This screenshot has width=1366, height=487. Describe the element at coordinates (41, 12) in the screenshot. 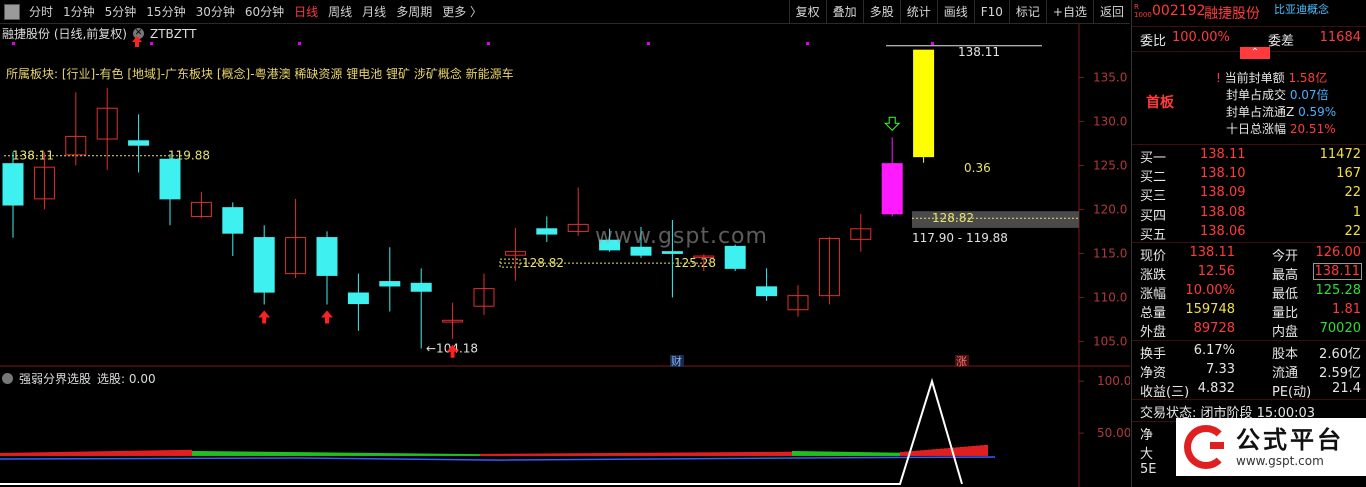

I see `period-tab-0: 分时` at that location.